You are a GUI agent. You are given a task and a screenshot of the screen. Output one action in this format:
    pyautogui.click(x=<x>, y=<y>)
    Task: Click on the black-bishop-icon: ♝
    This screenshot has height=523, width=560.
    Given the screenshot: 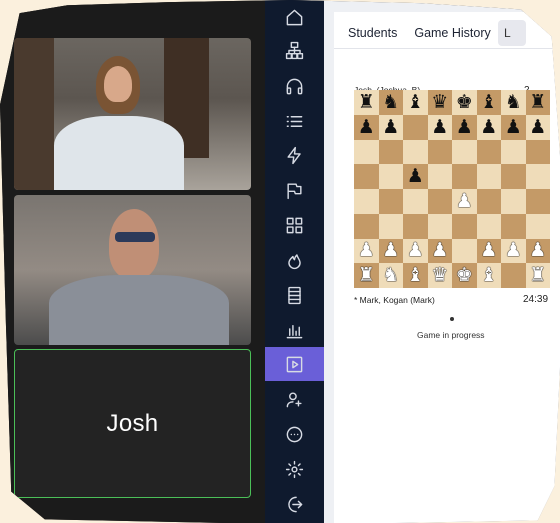 What is the action you would take?
    pyautogui.click(x=488, y=102)
    